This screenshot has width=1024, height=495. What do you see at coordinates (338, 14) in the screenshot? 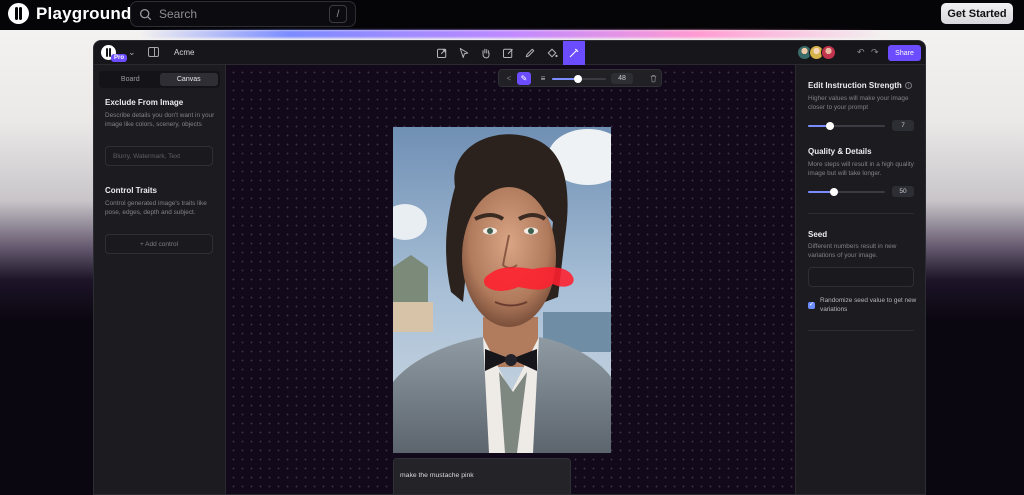
I see `search-shortcut-key: /` at bounding box center [338, 14].